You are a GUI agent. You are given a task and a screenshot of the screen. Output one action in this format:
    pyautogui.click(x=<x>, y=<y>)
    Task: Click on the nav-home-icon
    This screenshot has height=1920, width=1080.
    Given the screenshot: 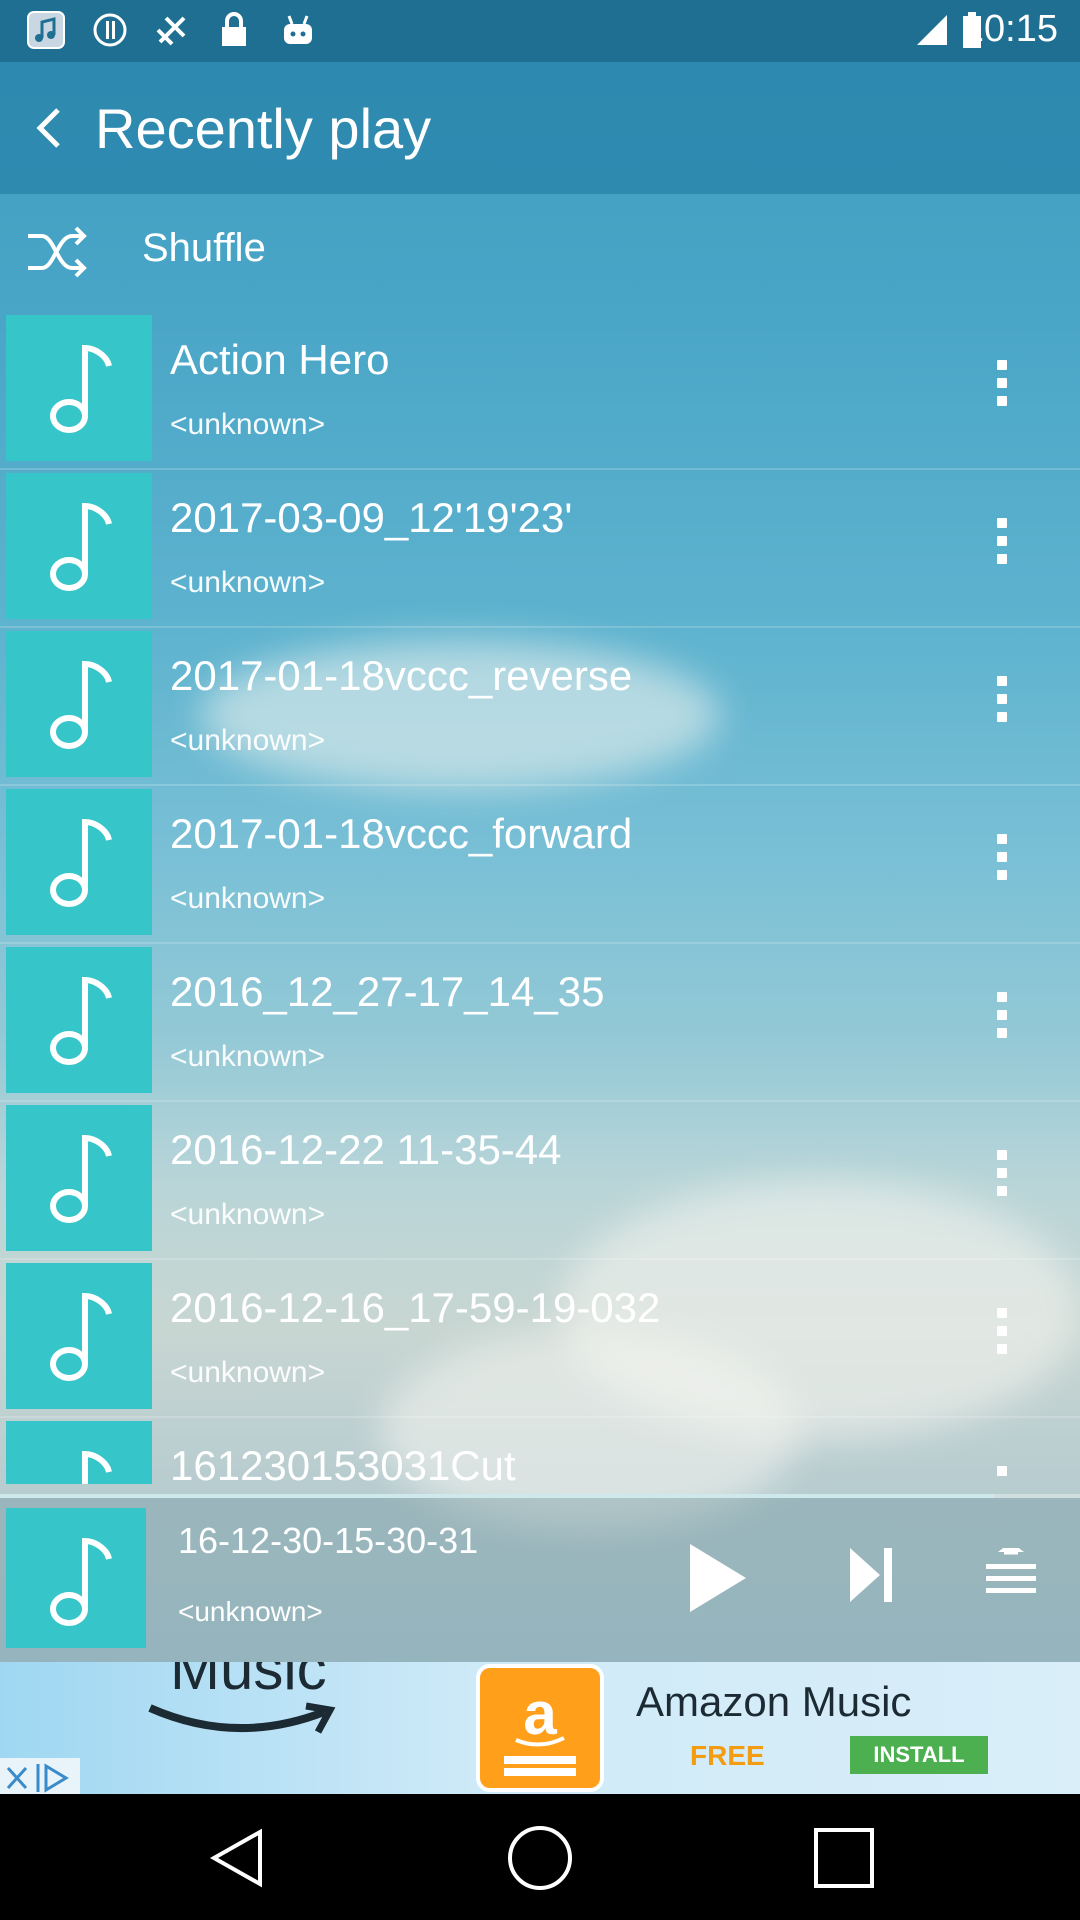 What is the action you would take?
    pyautogui.click(x=540, y=1858)
    